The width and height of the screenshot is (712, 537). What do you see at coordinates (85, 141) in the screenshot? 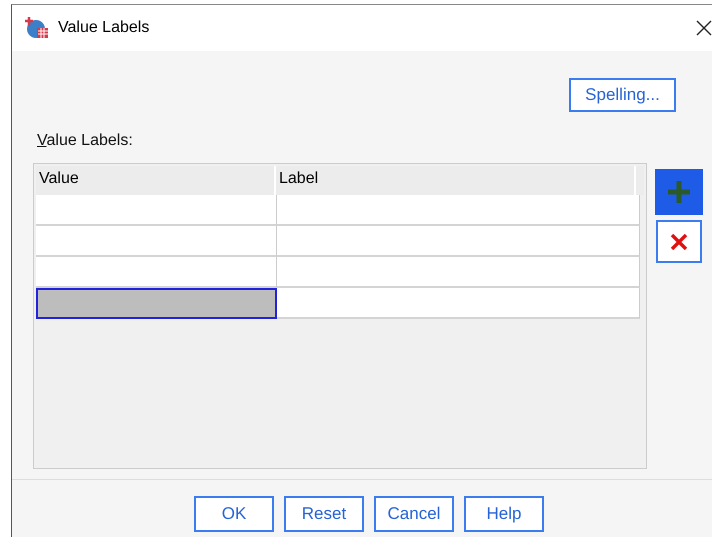
I see `value-labels-label: Value Labels:` at bounding box center [85, 141].